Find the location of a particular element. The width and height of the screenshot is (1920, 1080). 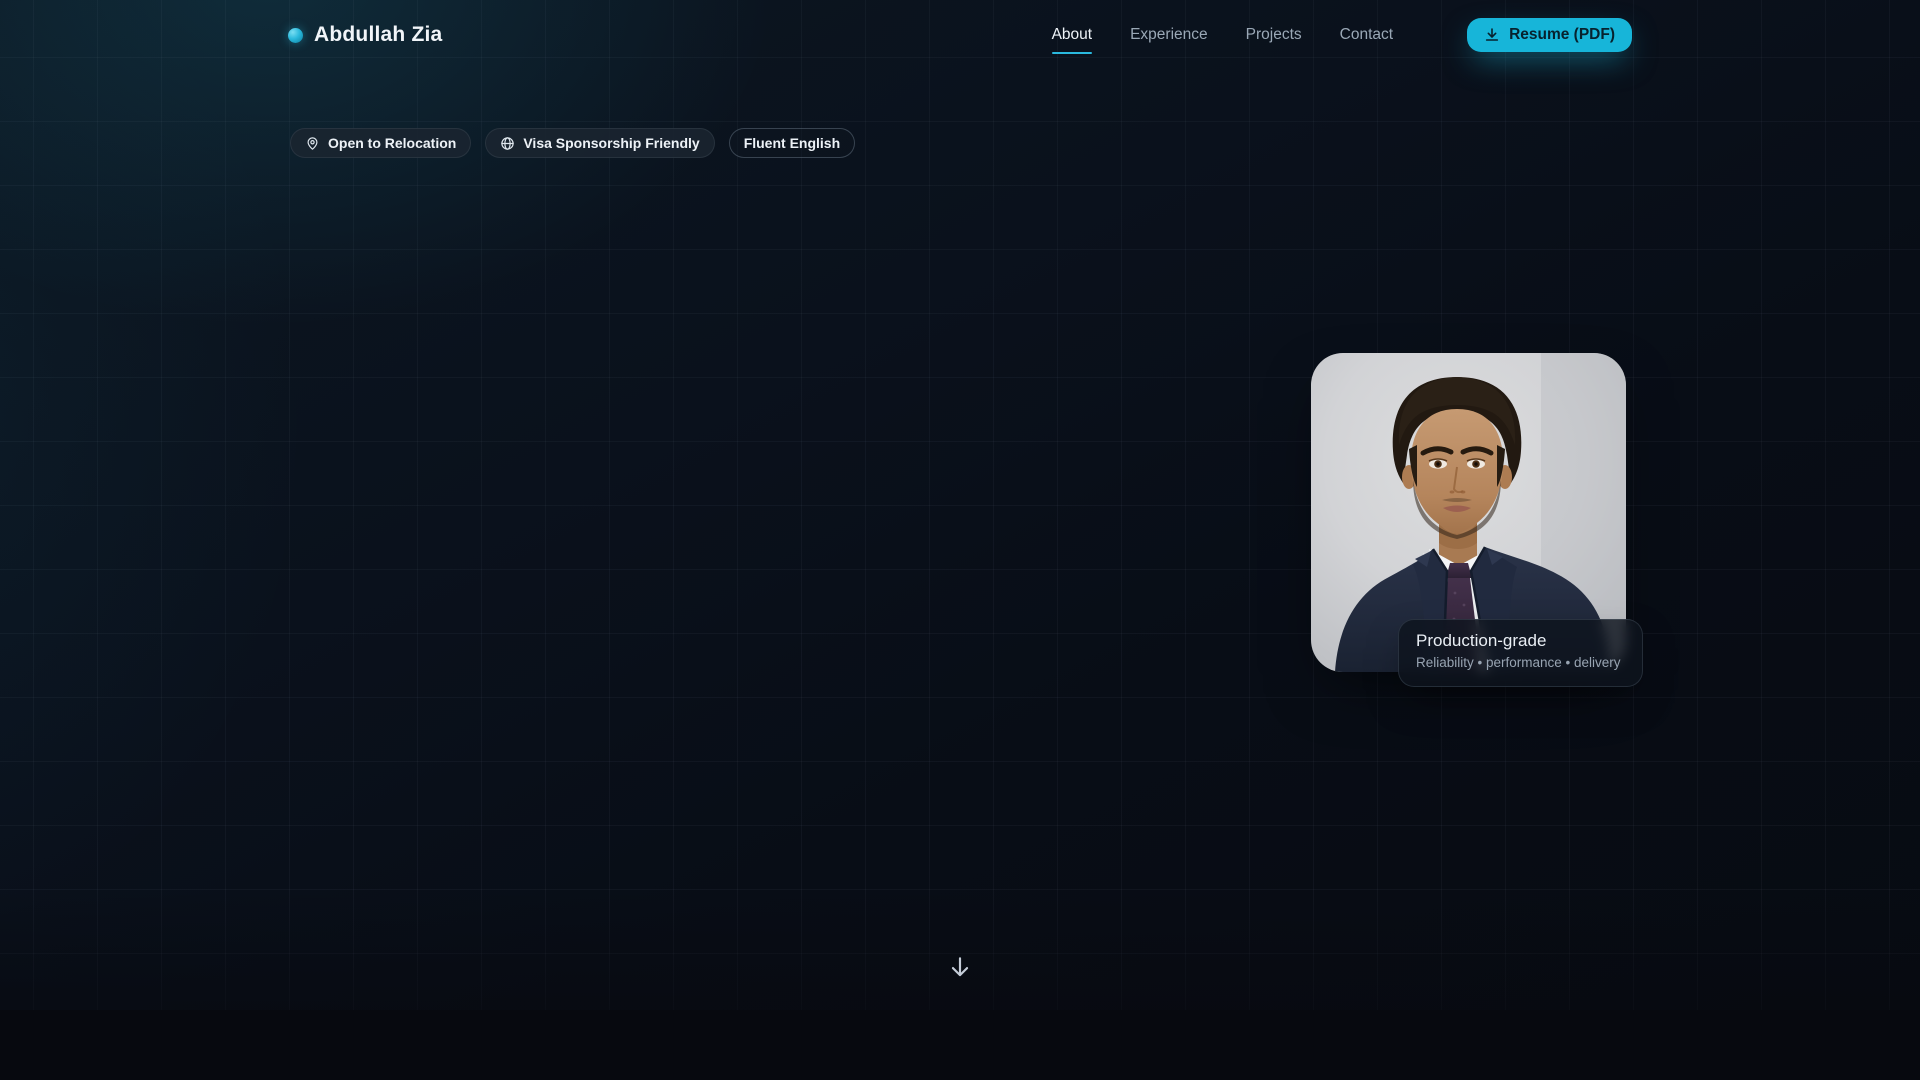

nav-item-contact: Contact is located at coordinates (1366, 35).